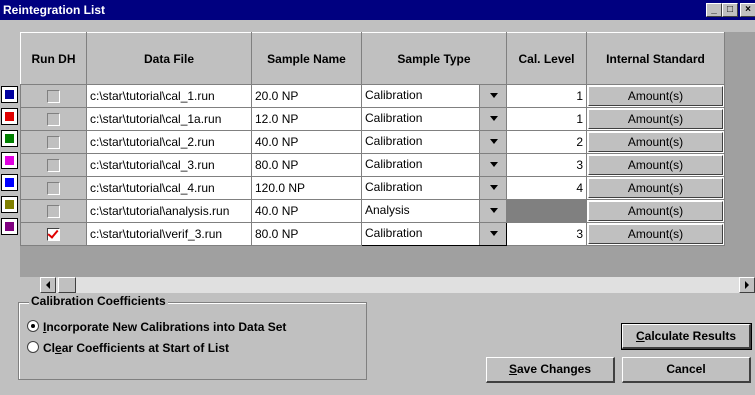 The image size is (755, 395). I want to click on cal-level-cell: 4, so click(546, 188).